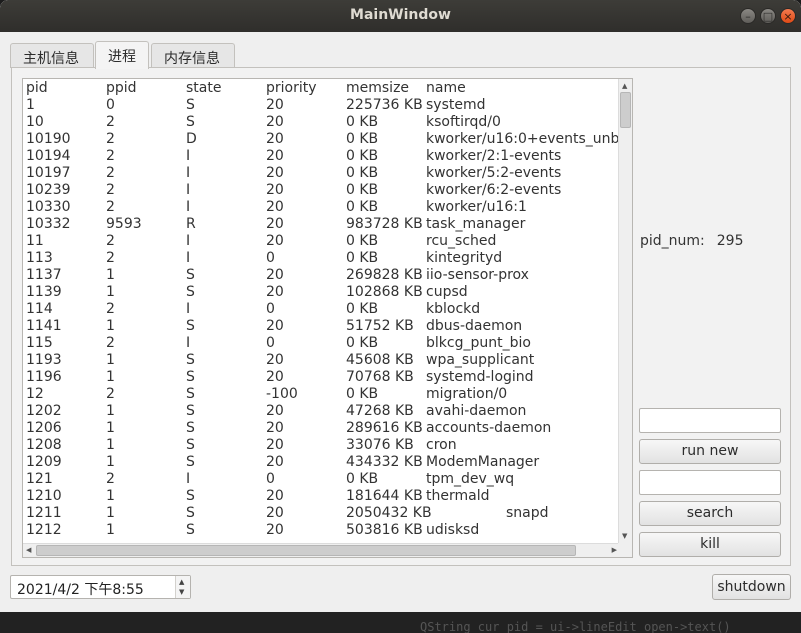  What do you see at coordinates (100, 587) in the screenshot?
I see `datetime-edit: 2021/4/2 下午8:55 ▲ ▼` at bounding box center [100, 587].